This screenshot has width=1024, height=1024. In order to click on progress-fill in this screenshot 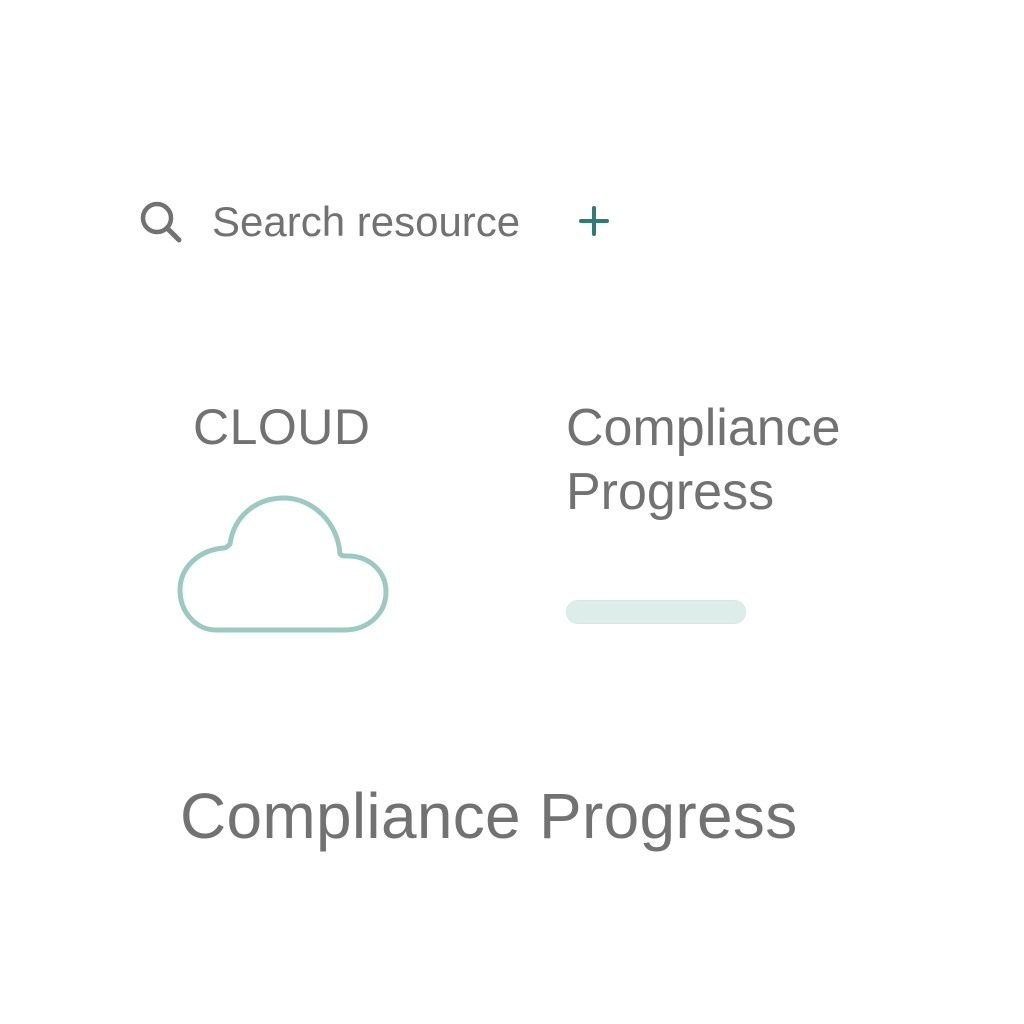, I will do `click(656, 612)`.